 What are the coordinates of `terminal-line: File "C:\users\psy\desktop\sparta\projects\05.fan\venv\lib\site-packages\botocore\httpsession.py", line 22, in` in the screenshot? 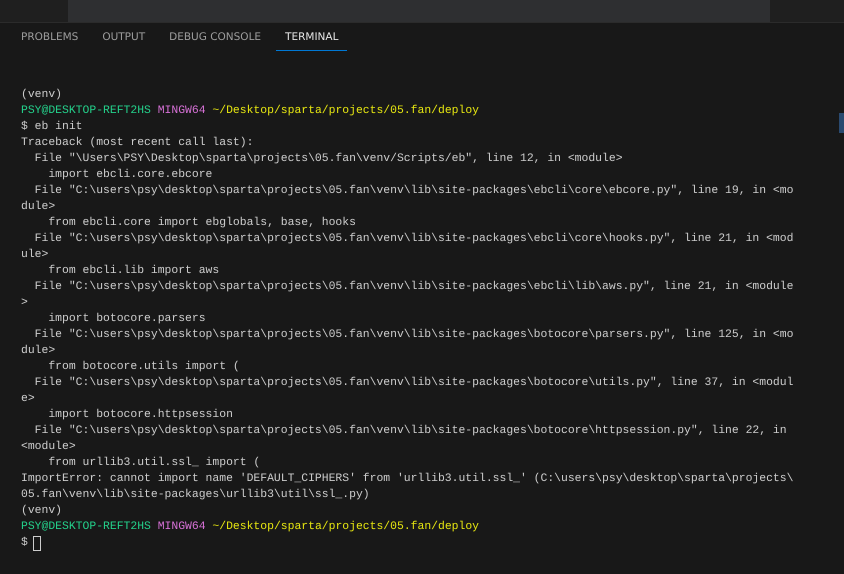 It's located at (411, 431).